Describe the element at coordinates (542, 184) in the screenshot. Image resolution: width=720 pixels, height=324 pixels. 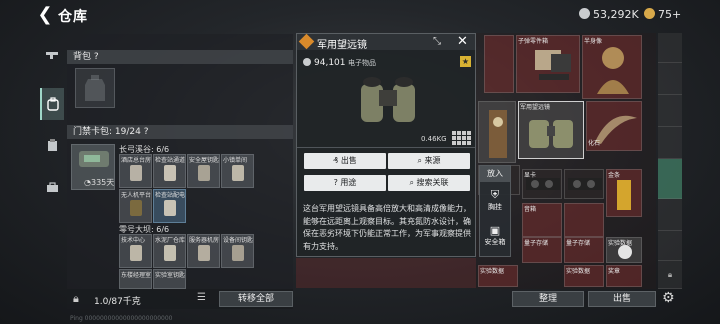
I see `warehouse-item: 显卡` at that location.